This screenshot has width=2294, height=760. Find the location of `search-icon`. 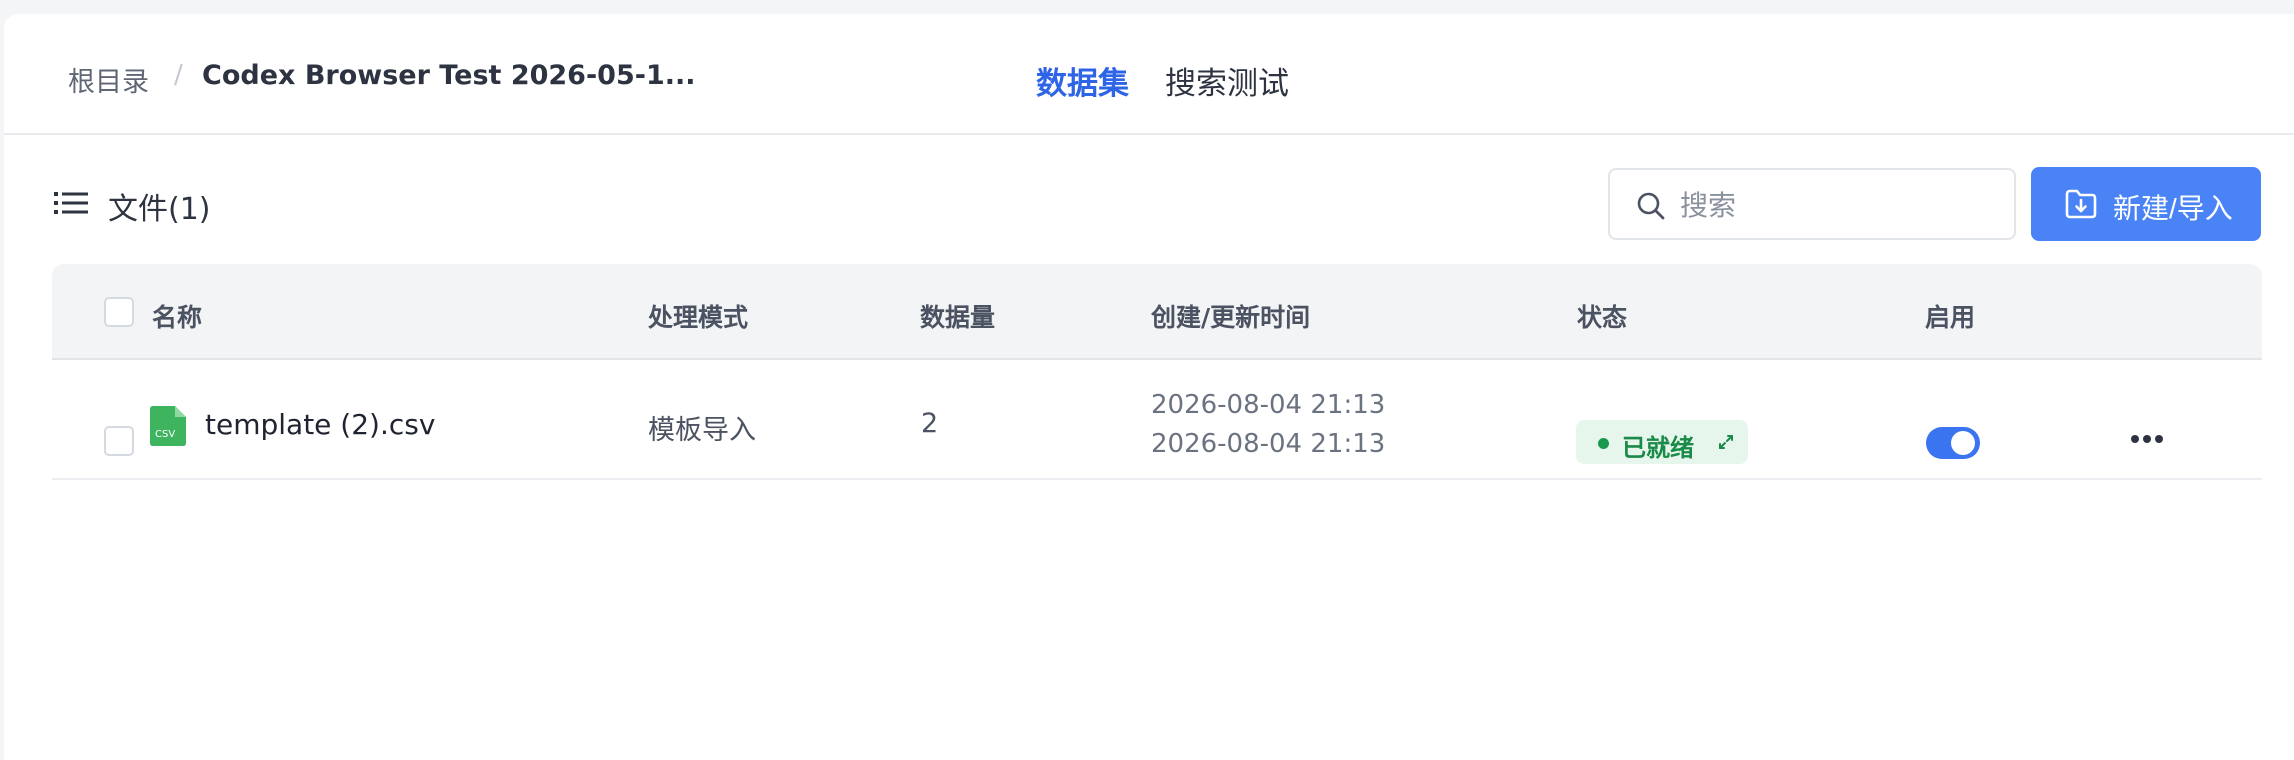

search-icon is located at coordinates (1651, 208).